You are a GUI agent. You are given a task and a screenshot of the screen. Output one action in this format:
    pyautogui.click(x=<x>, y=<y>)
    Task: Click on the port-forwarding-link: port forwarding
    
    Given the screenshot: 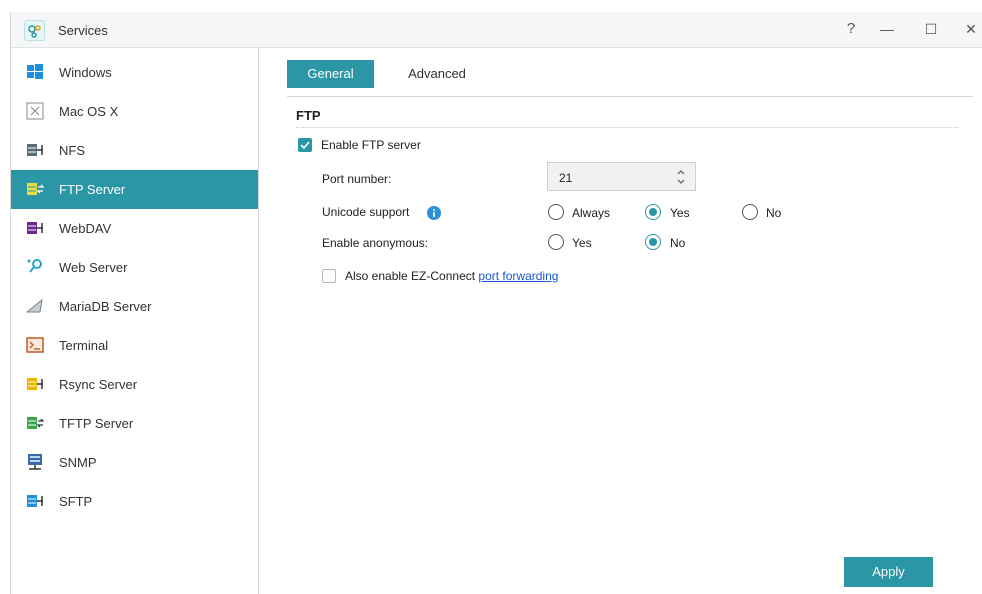 What is the action you would take?
    pyautogui.click(x=518, y=276)
    